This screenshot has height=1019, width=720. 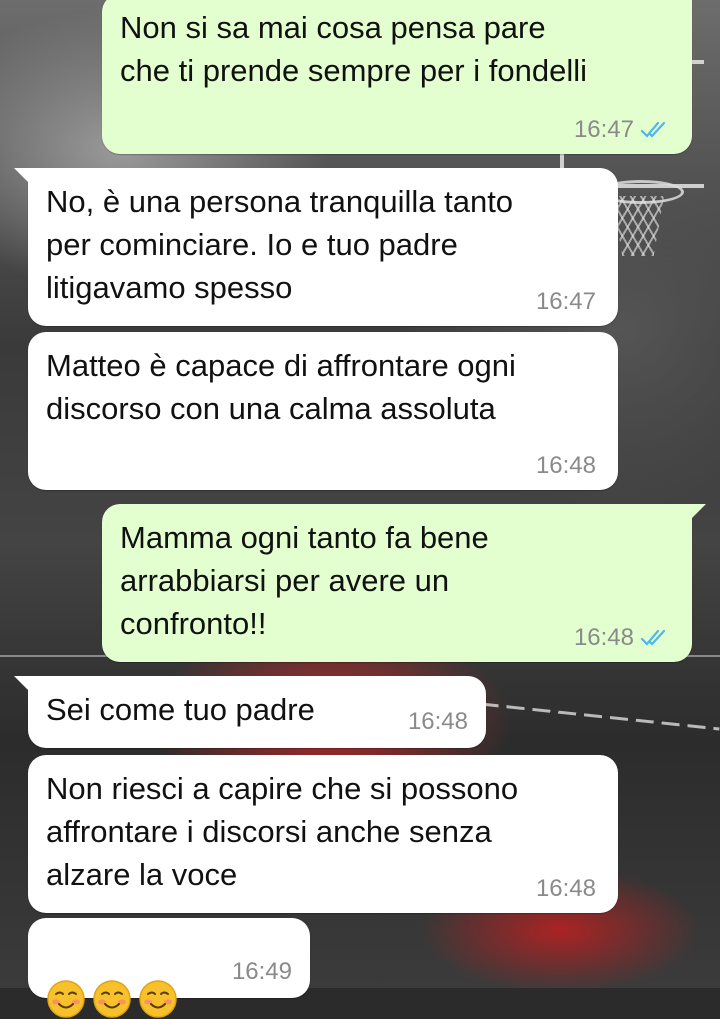 What do you see at coordinates (638, 226) in the screenshot?
I see `wallpaper-net` at bounding box center [638, 226].